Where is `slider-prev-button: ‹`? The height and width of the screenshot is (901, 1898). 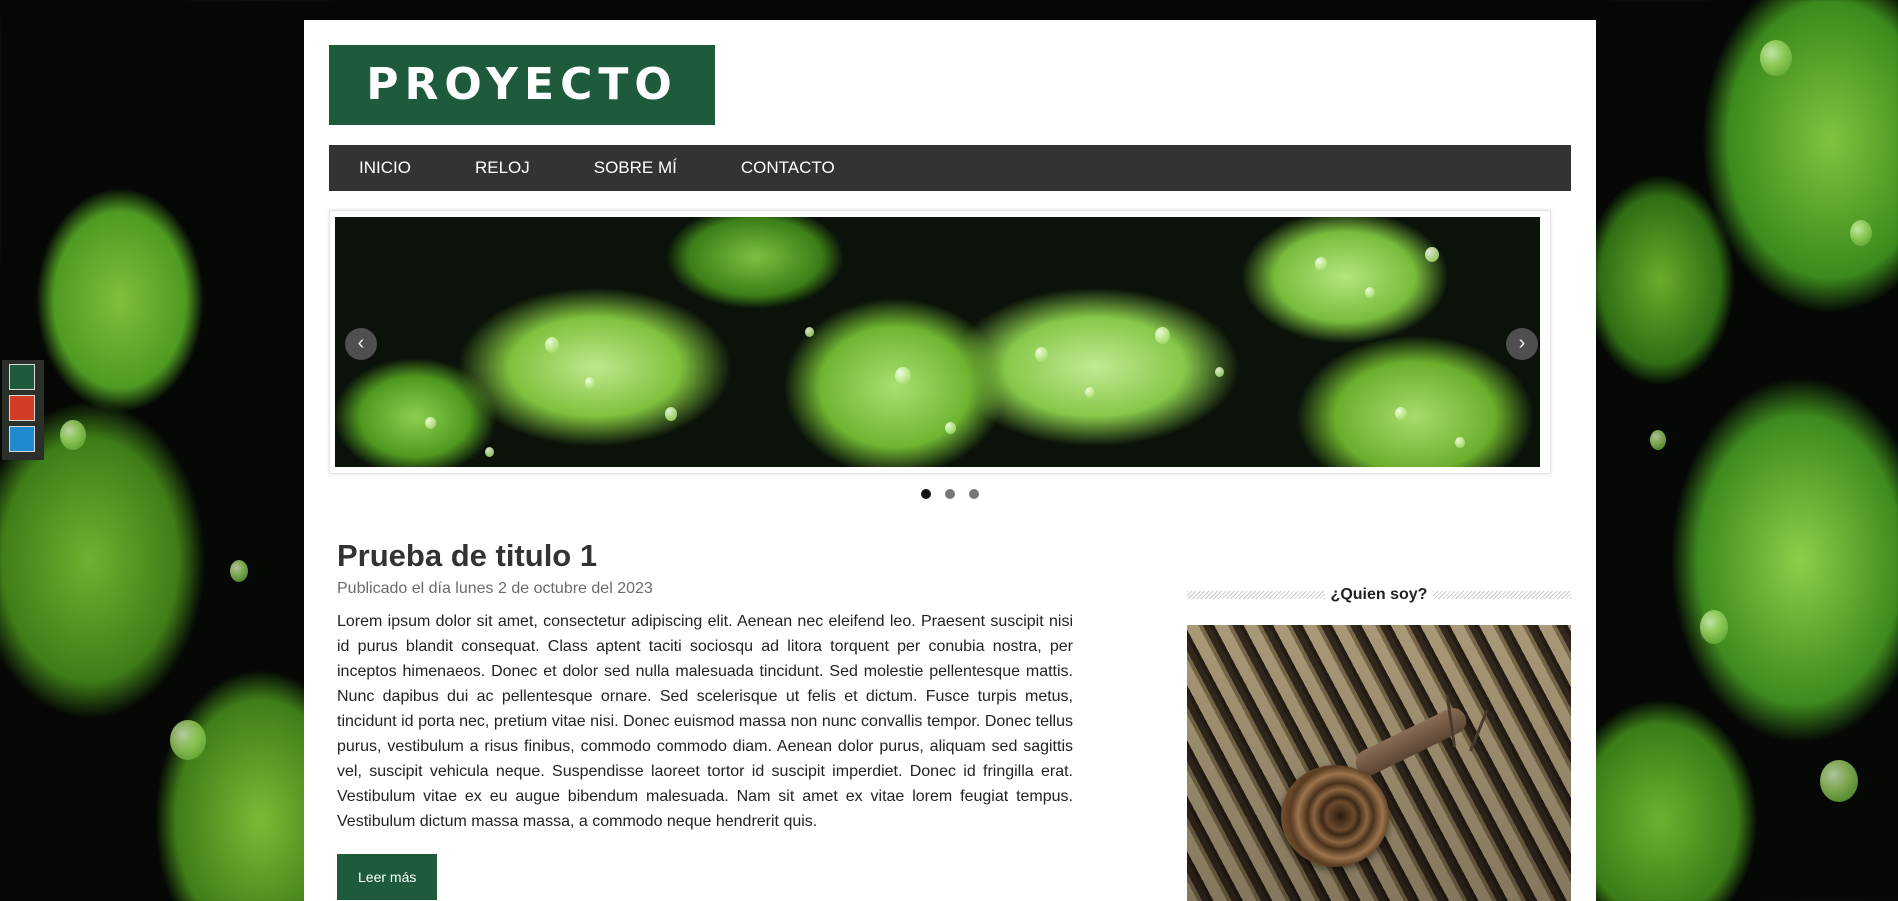 slider-prev-button: ‹ is located at coordinates (361, 344).